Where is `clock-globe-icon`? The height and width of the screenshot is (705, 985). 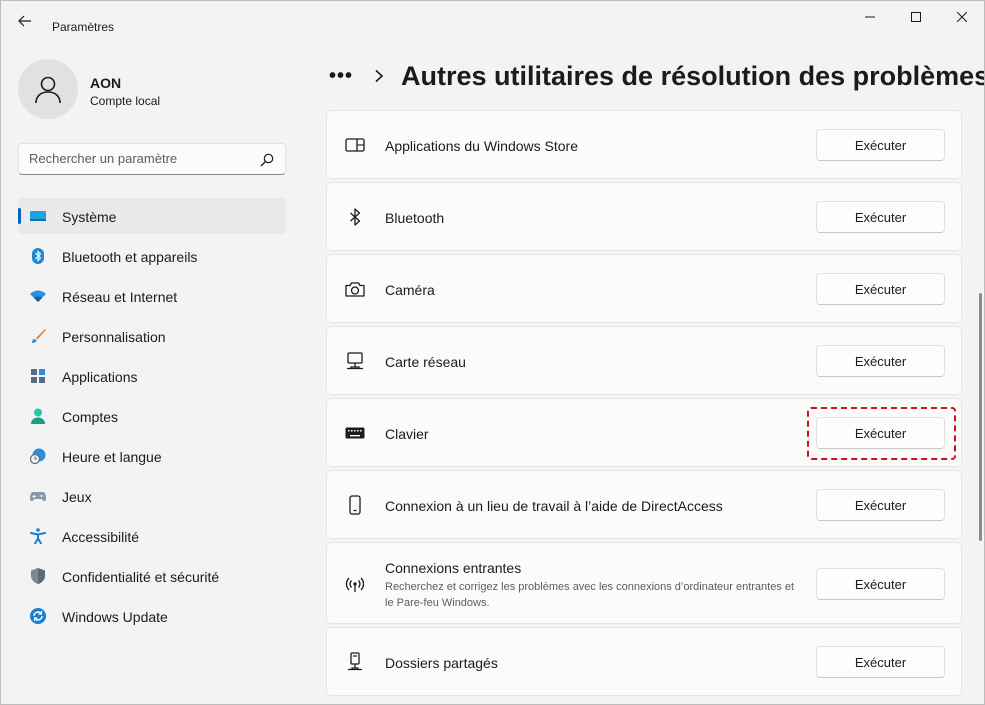 clock-globe-icon is located at coordinates (38, 456).